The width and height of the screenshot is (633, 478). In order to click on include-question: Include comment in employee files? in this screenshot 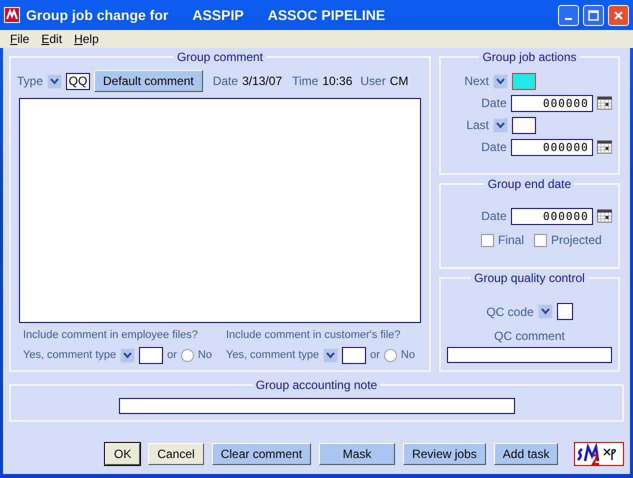, I will do `click(111, 335)`.